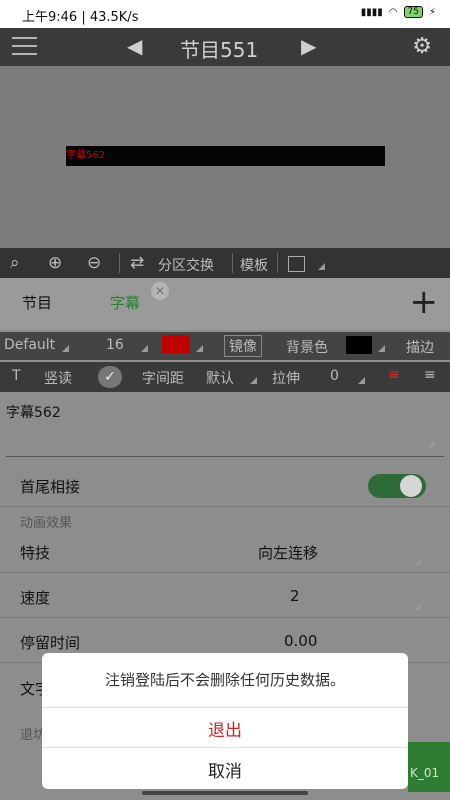  I want to click on stay-label: 停留时间, so click(50, 643).